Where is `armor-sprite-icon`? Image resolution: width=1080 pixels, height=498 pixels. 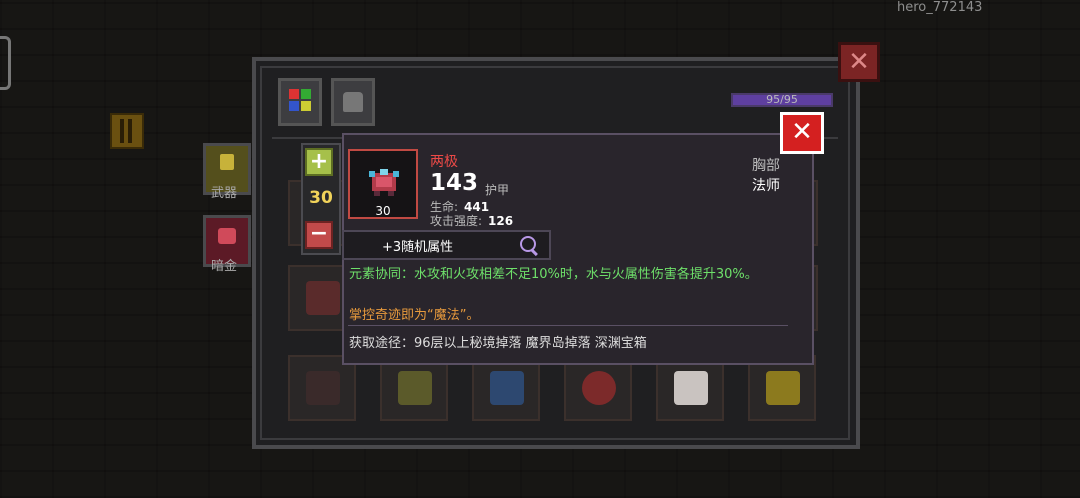 armor-sprite-icon is located at coordinates (384, 182).